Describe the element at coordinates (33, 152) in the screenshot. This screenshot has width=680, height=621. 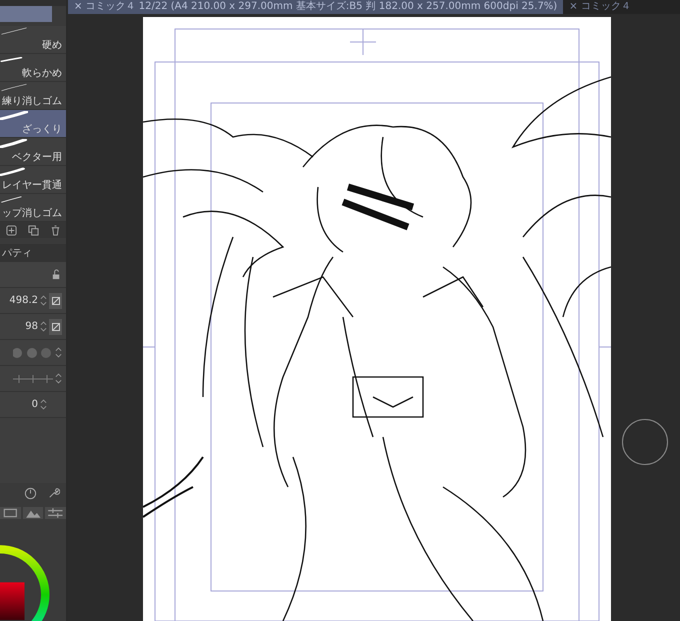
I see `brush-item: ベクター用` at that location.